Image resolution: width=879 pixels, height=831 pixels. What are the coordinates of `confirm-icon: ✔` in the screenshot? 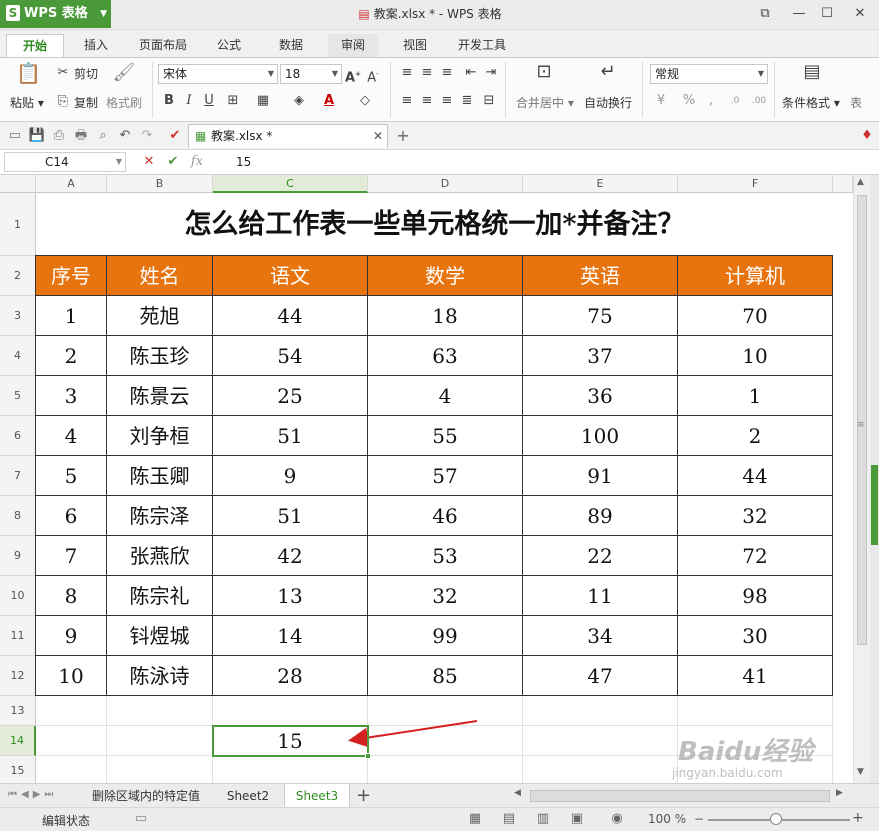 It's located at (173, 162).